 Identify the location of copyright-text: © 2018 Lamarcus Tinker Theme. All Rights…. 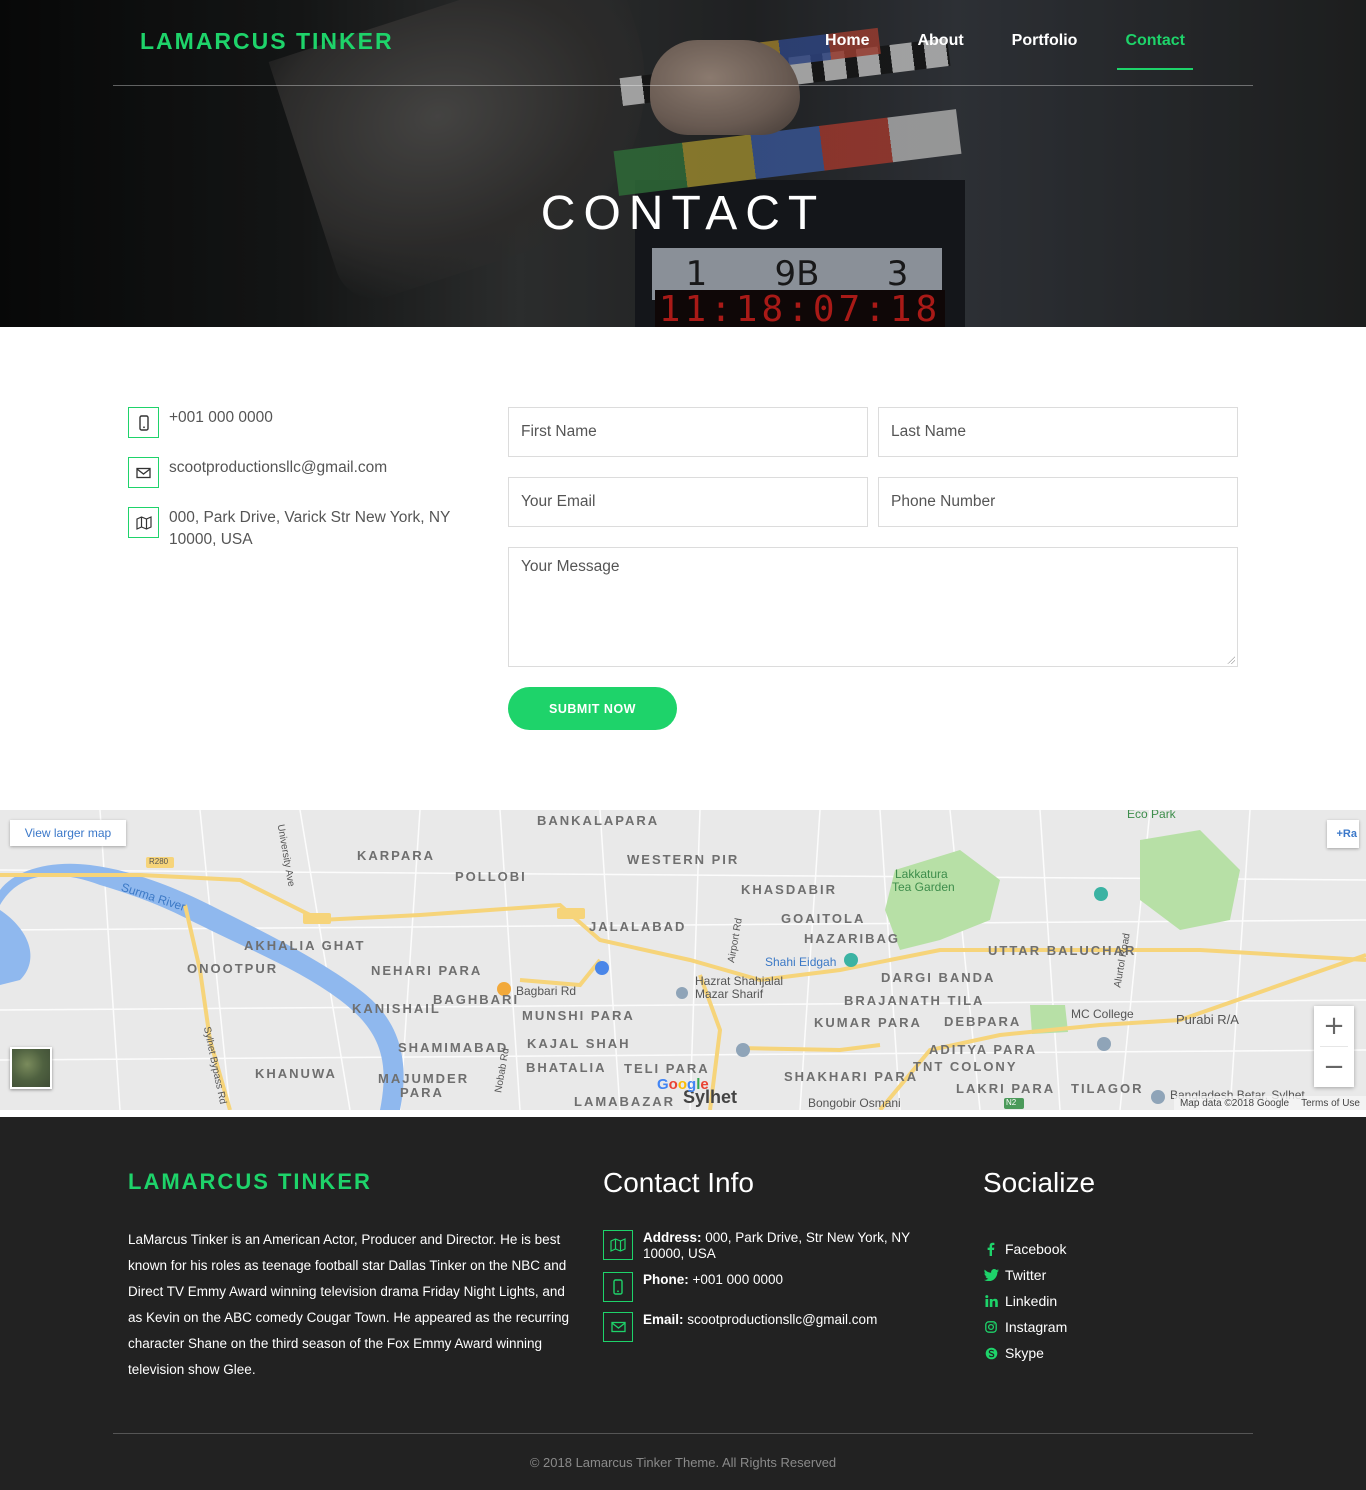
(683, 1462).